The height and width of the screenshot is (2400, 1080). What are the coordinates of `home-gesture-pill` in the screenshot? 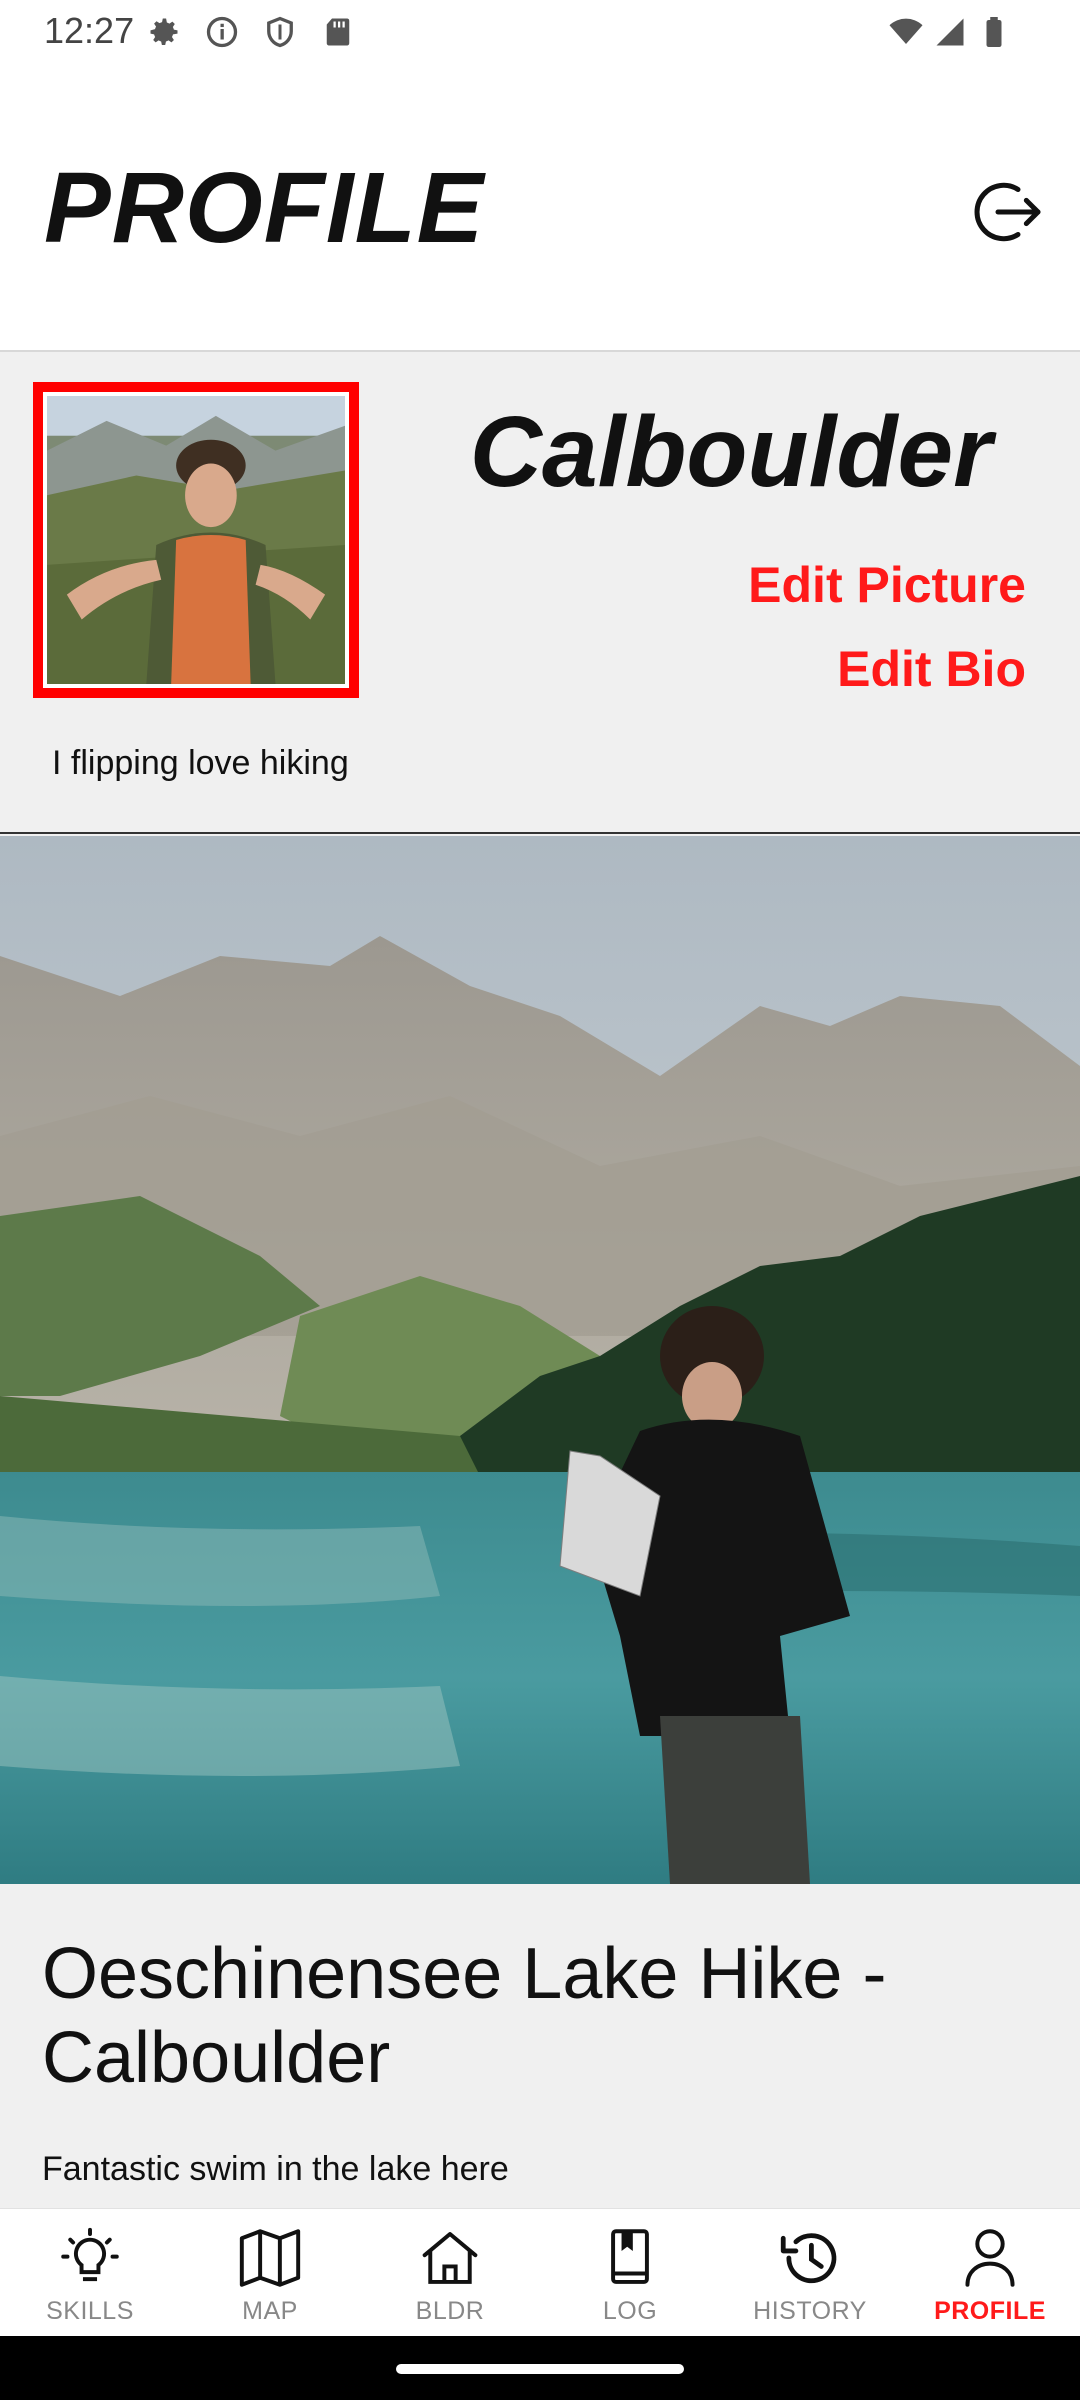 It's located at (540, 2369).